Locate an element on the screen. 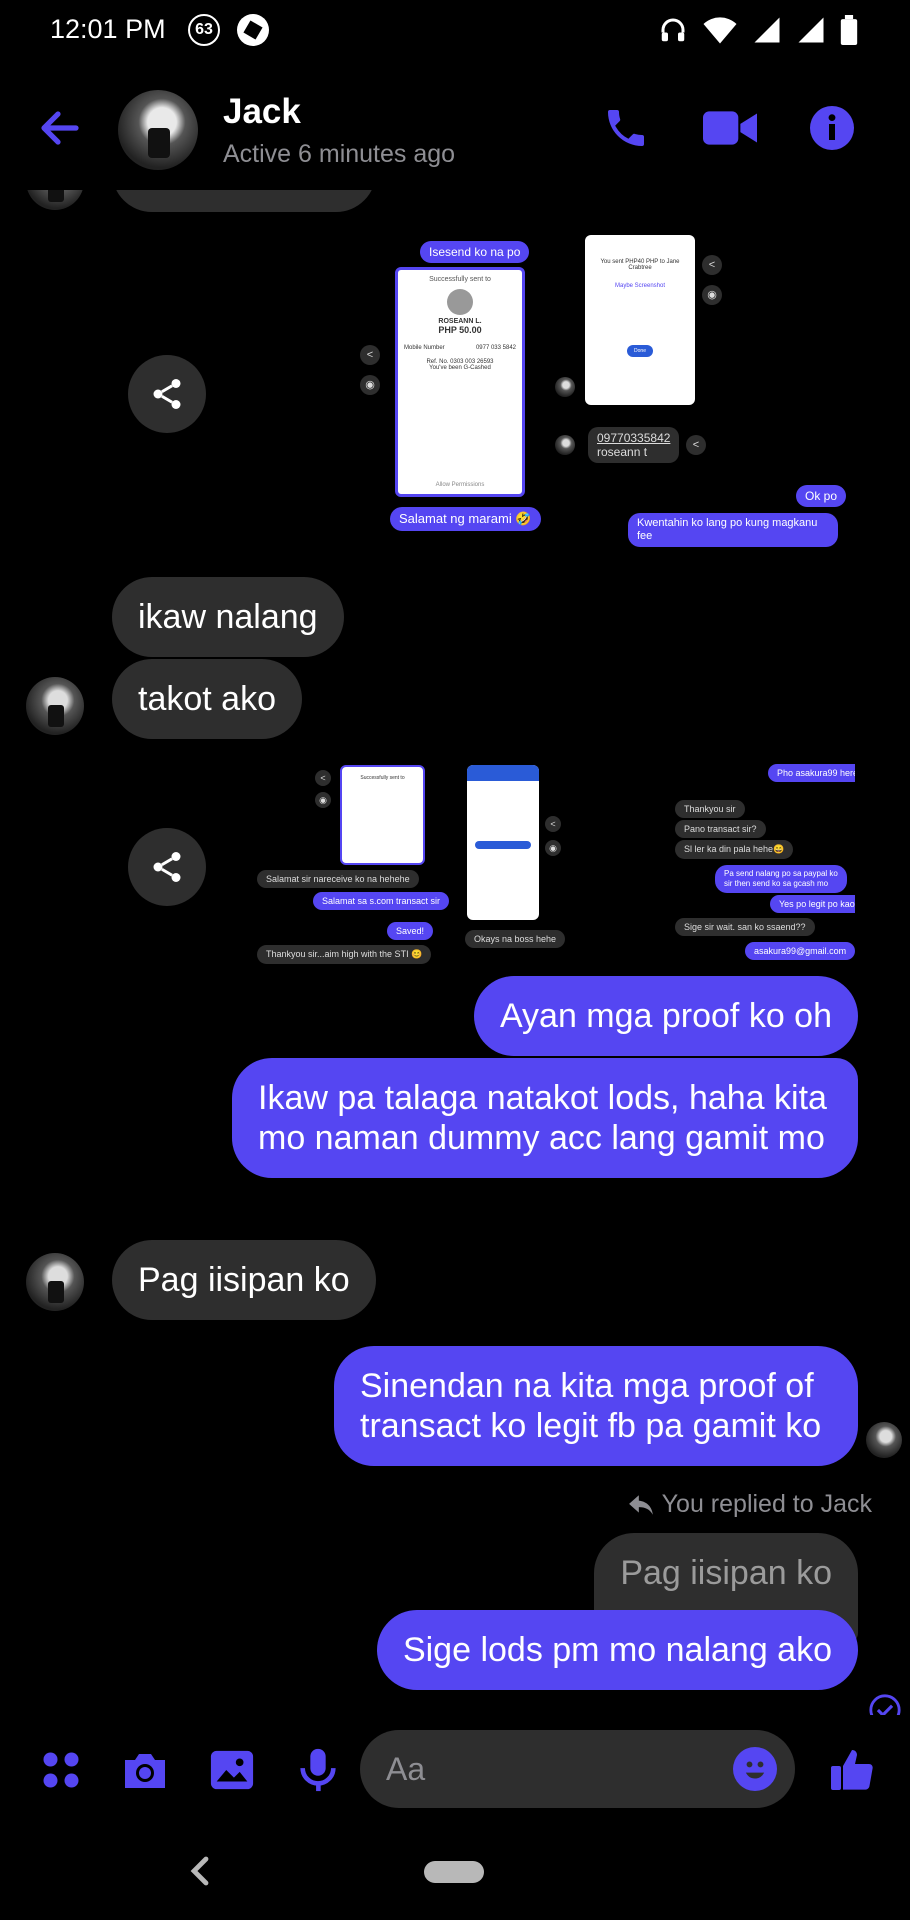 The height and width of the screenshot is (1920, 910). emoji-icon is located at coordinates (755, 1770).